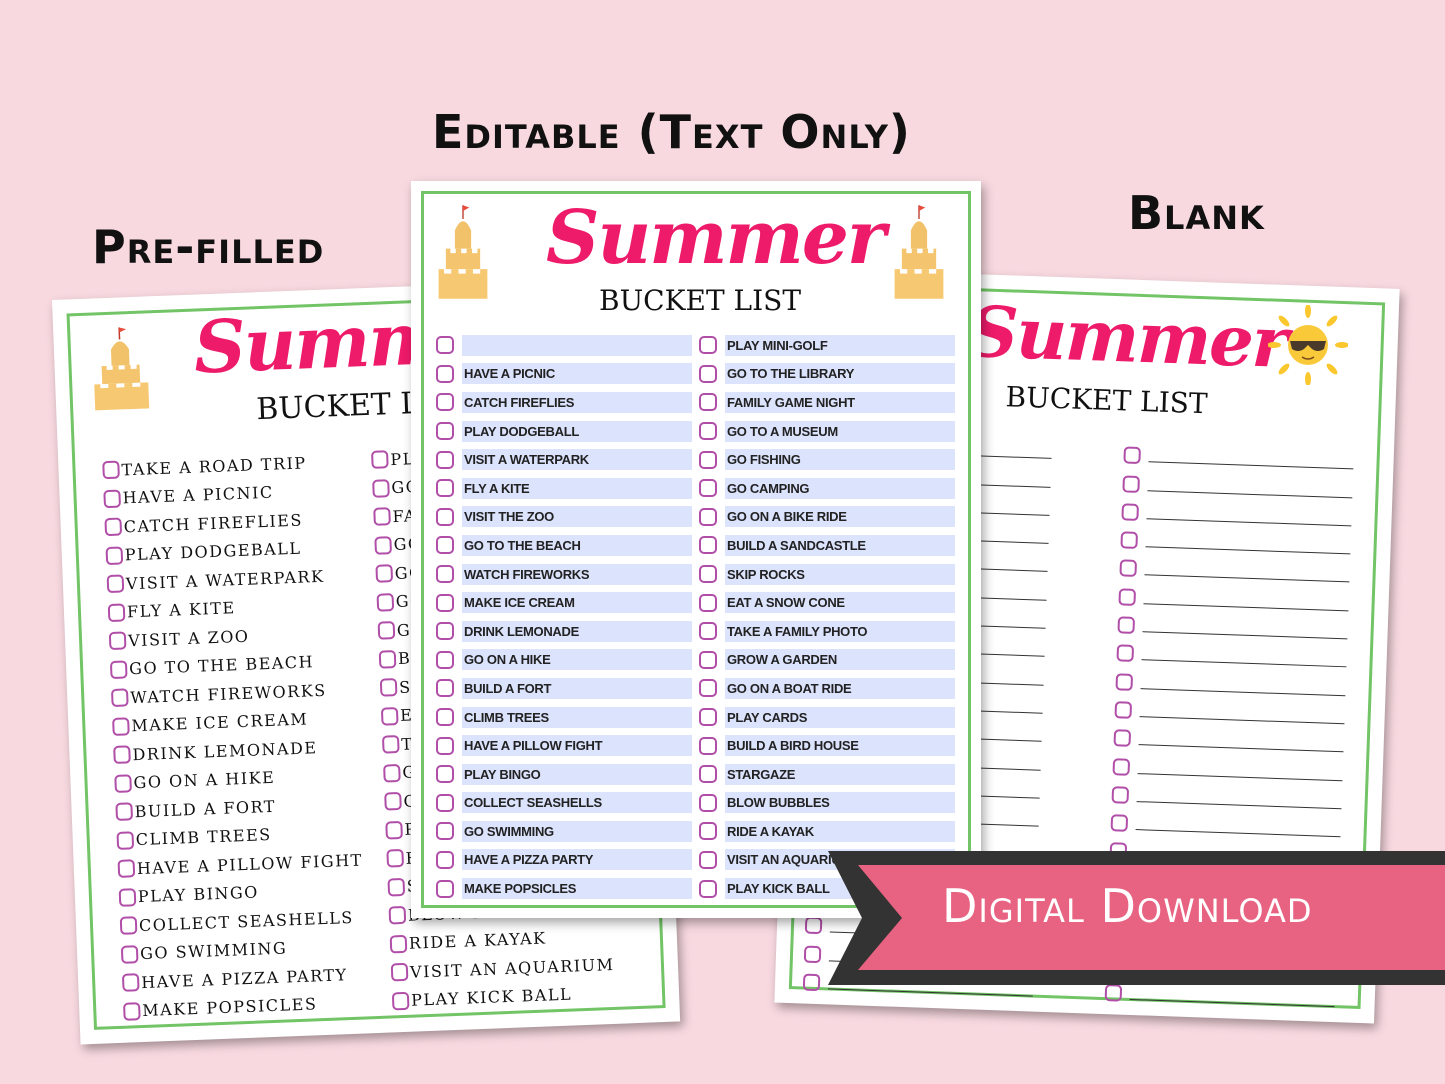 This screenshot has height=1084, width=1445. Describe the element at coordinates (577, 631) in the screenshot. I see `editable-text-field: DRINK LEMONADE` at that location.